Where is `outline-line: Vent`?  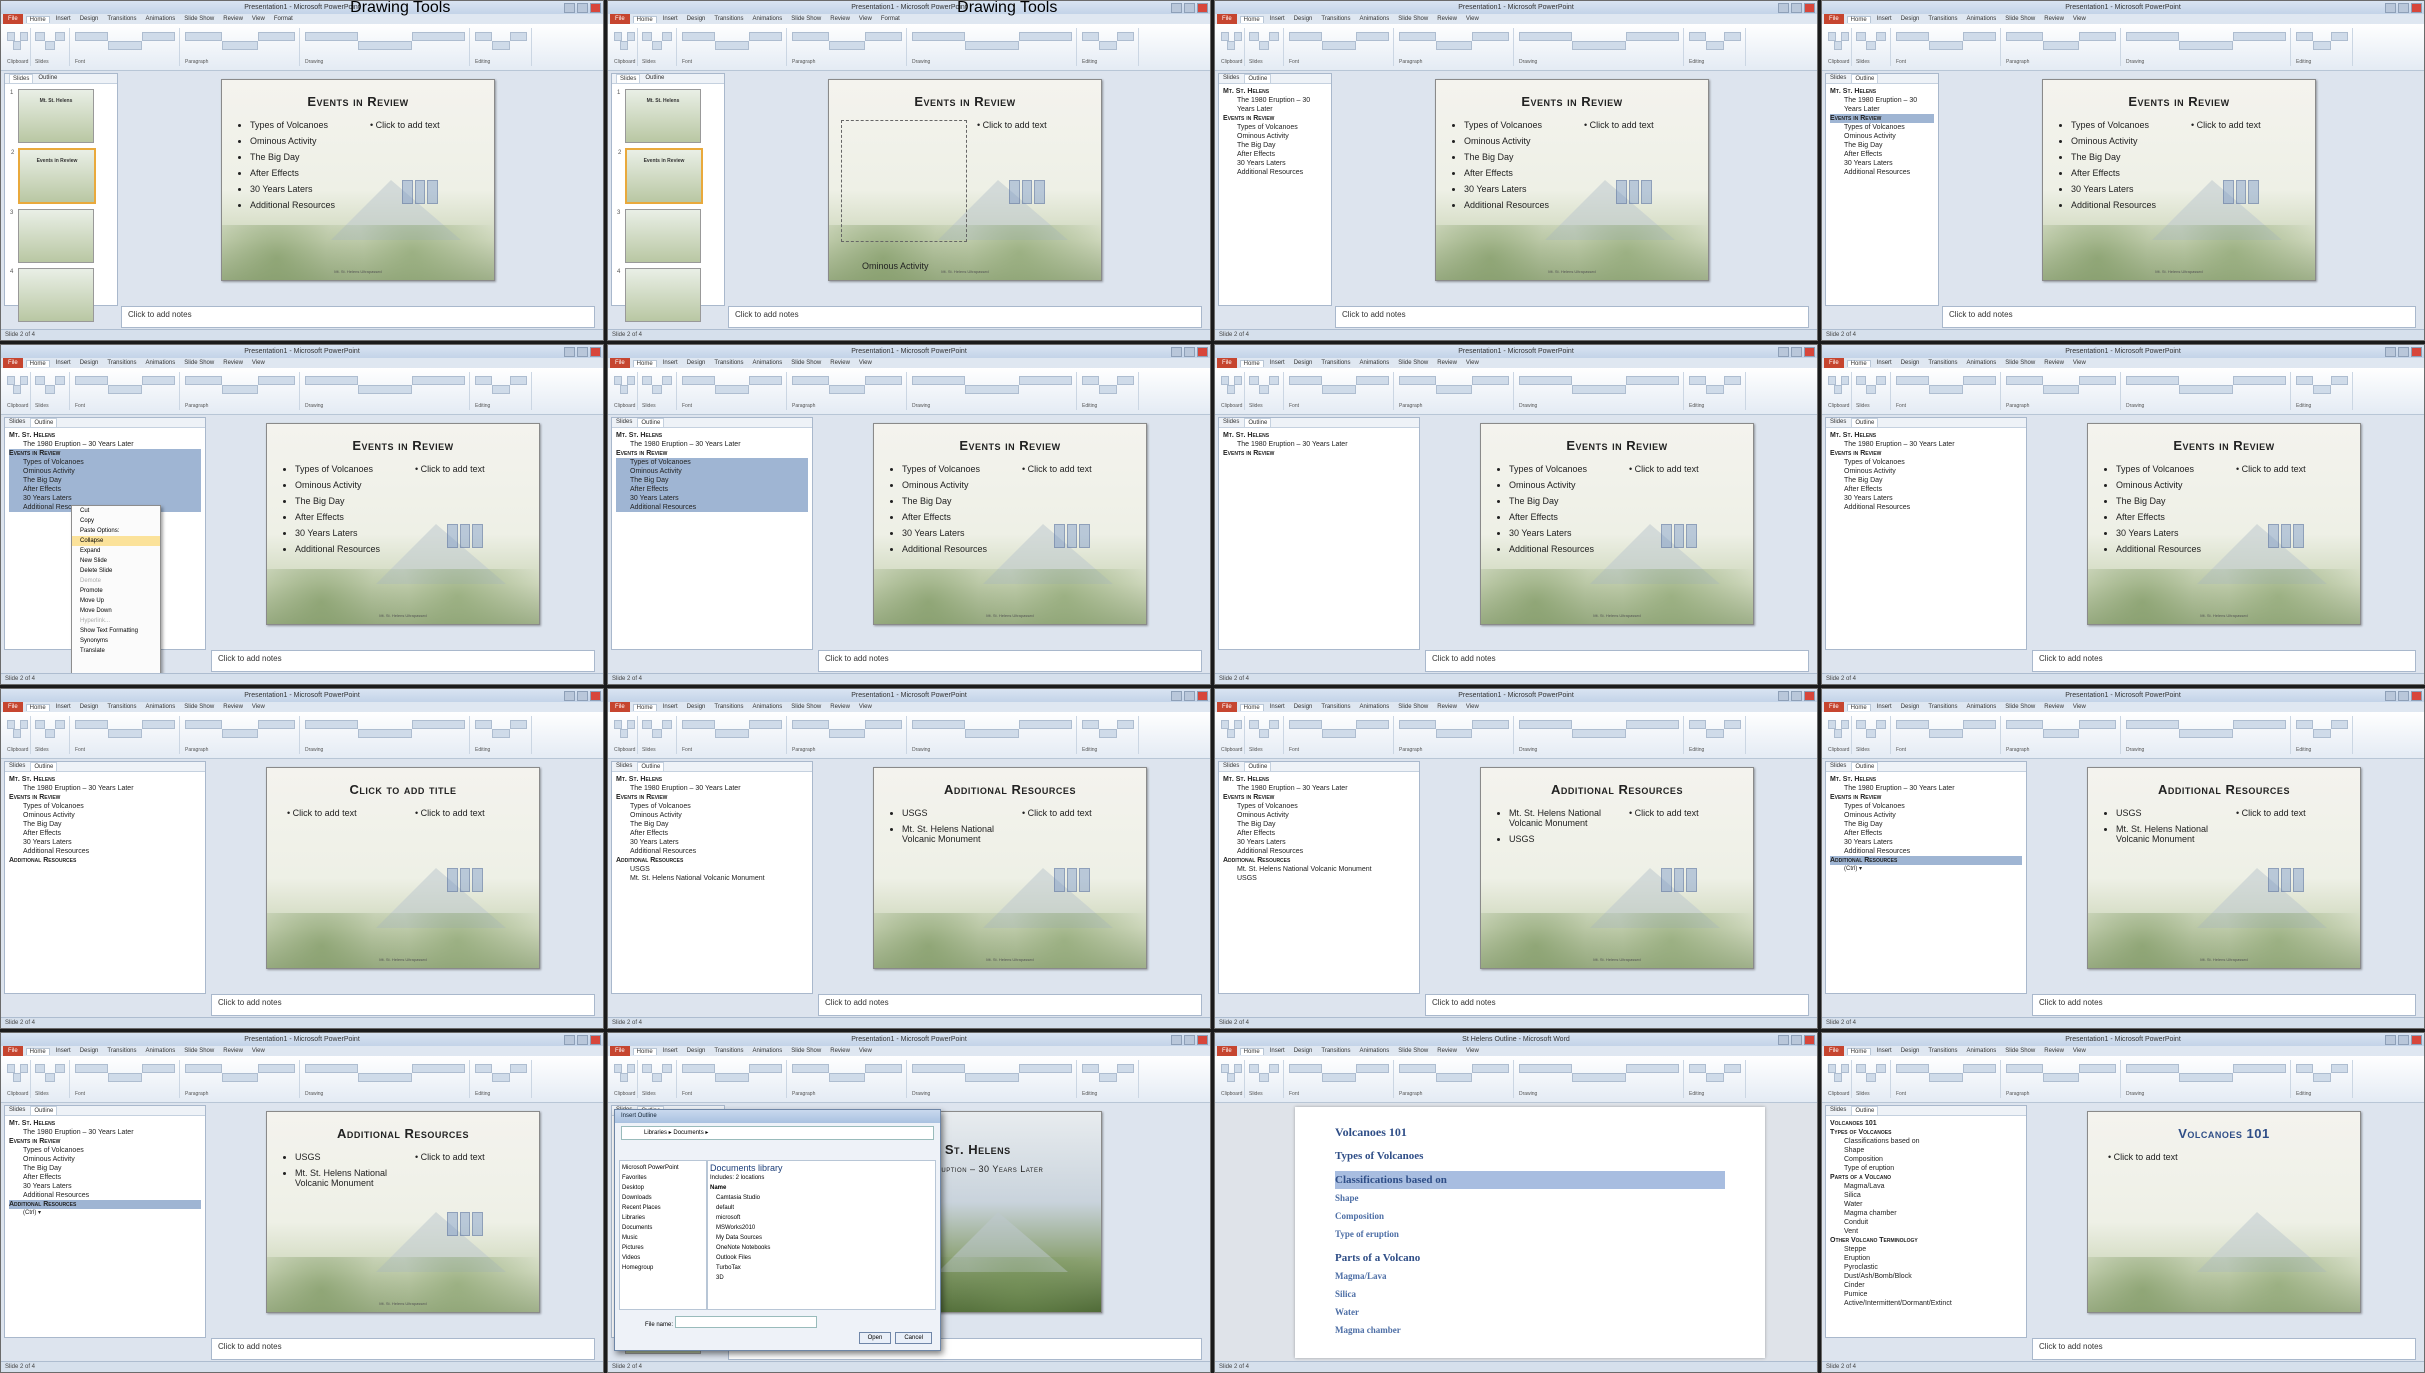
outline-line: Vent is located at coordinates (1926, 1231).